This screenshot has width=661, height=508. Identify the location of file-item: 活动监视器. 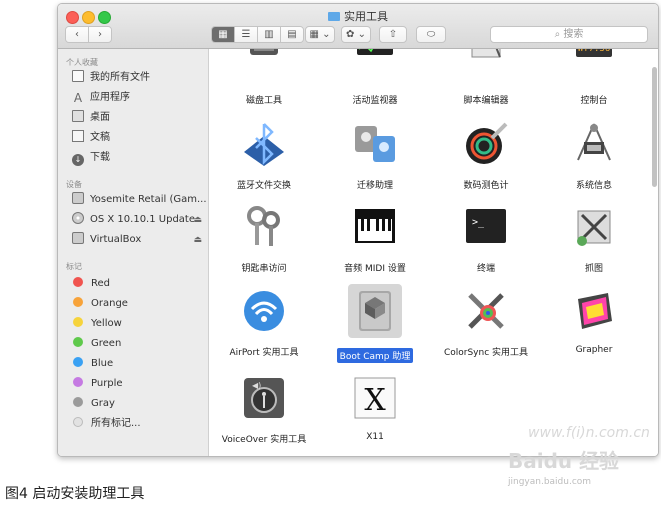
(375, 77).